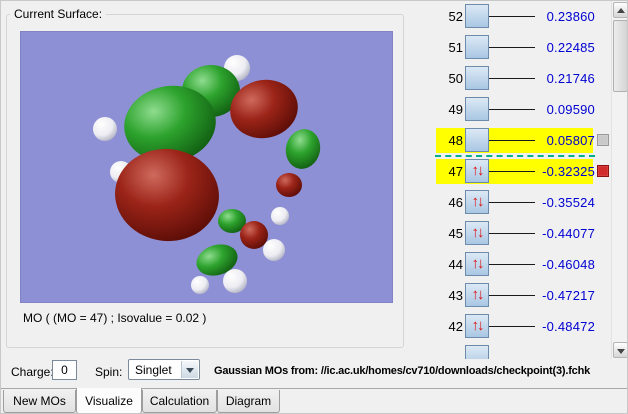 The height and width of the screenshot is (414, 628). What do you see at coordinates (455, 264) in the screenshot?
I see `mo-number: 44` at bounding box center [455, 264].